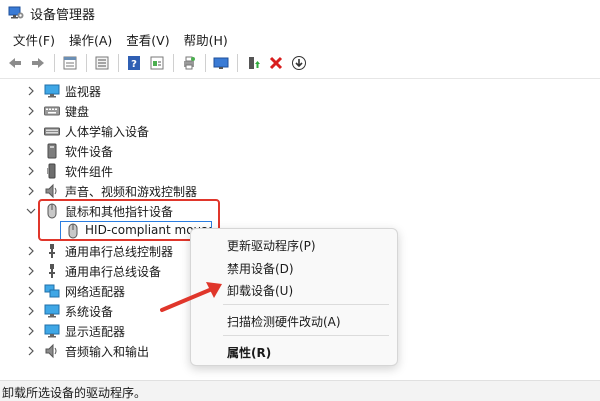 The width and height of the screenshot is (600, 401). I want to click on forward-button, so click(38, 63).